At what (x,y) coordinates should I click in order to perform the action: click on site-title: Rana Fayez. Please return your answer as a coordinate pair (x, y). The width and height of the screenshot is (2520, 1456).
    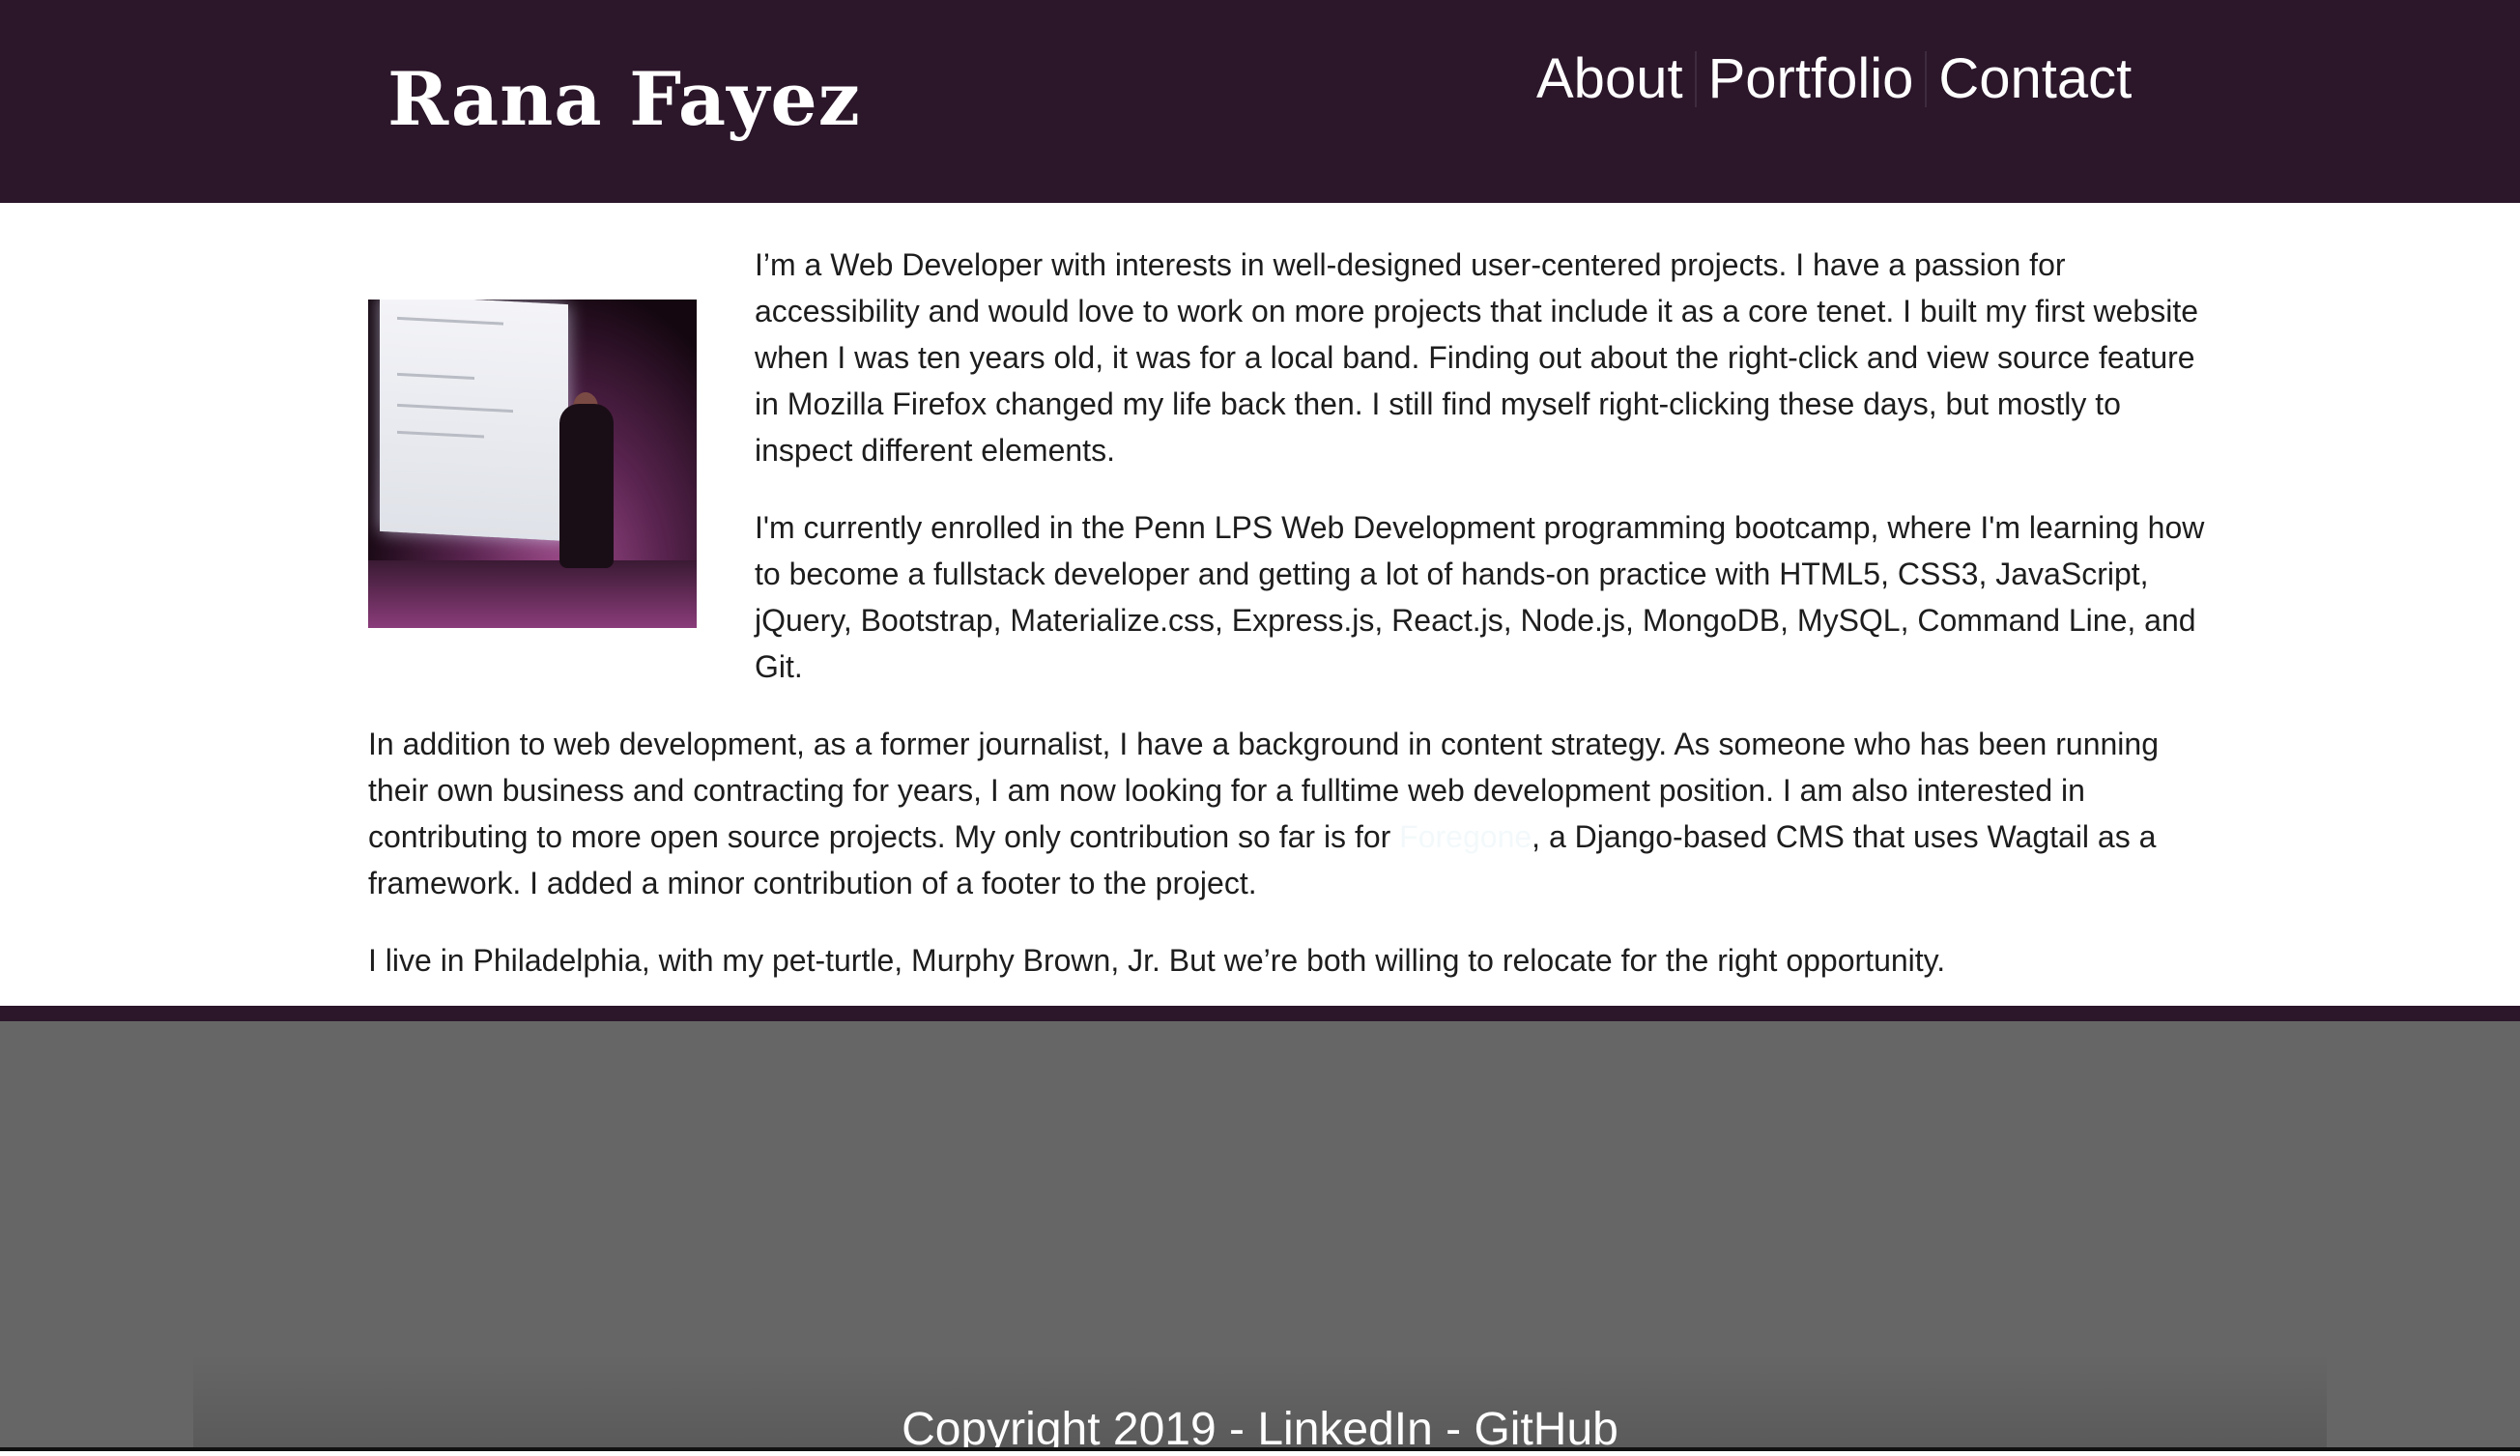
    Looking at the image, I should click on (624, 99).